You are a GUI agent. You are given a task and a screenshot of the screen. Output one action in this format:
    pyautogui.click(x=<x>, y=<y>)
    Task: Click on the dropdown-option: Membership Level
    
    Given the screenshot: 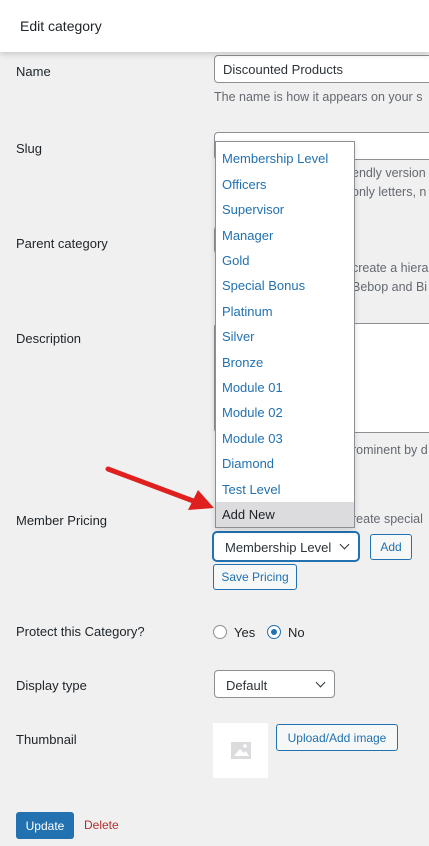 What is the action you would take?
    pyautogui.click(x=285, y=158)
    